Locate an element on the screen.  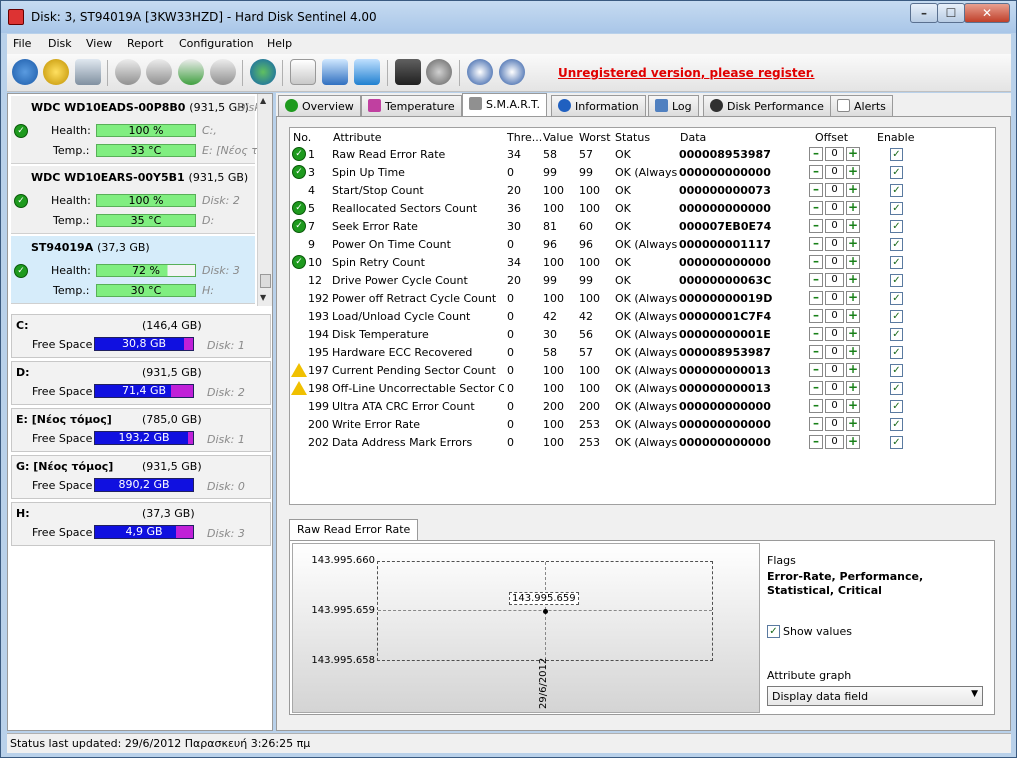
graph-tab: Raw Read Error Rate is located at coordinates (354, 530).